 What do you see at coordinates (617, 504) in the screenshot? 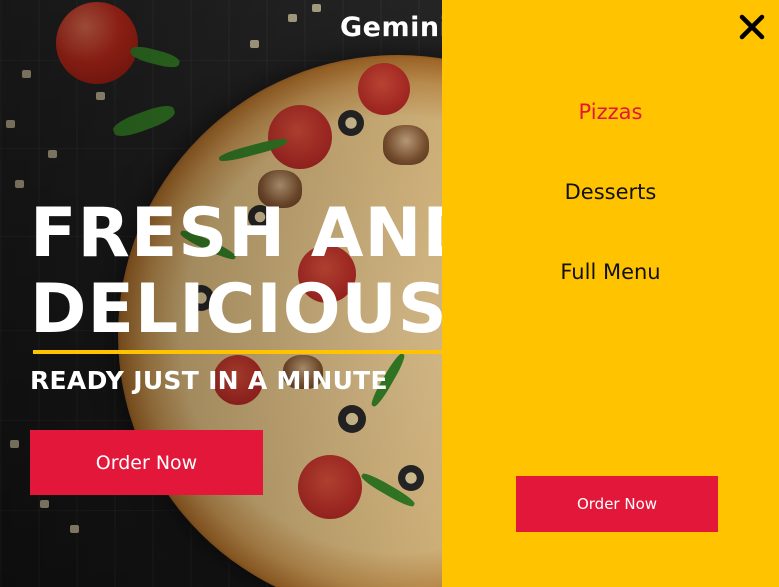
I see `menu-order-now-button: Order Now` at bounding box center [617, 504].